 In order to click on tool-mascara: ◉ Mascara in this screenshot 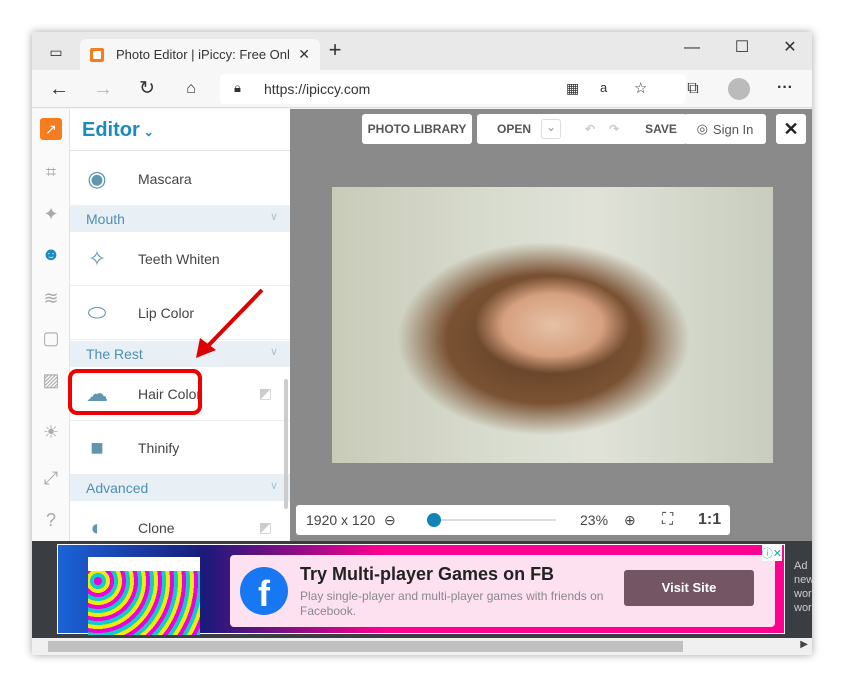, I will do `click(180, 179)`.